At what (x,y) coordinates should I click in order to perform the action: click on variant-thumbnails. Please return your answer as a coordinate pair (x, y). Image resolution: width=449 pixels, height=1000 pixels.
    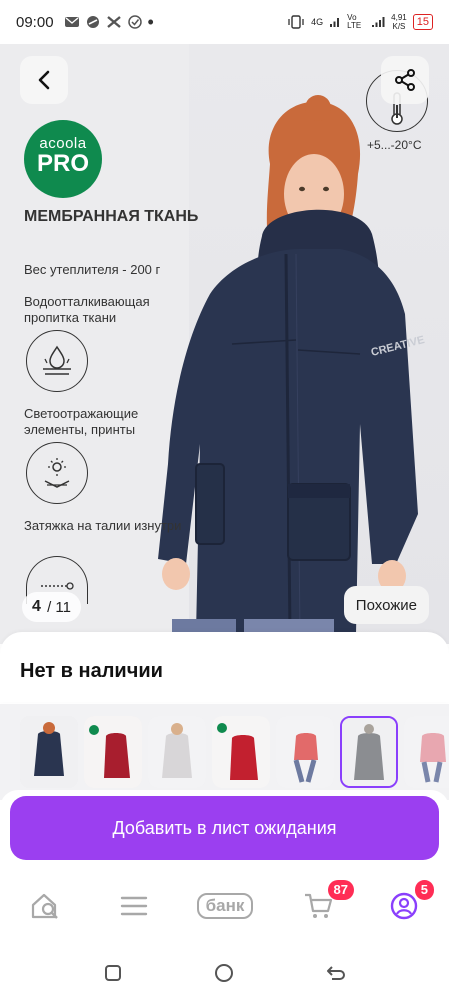
    Looking at the image, I should click on (224, 752).